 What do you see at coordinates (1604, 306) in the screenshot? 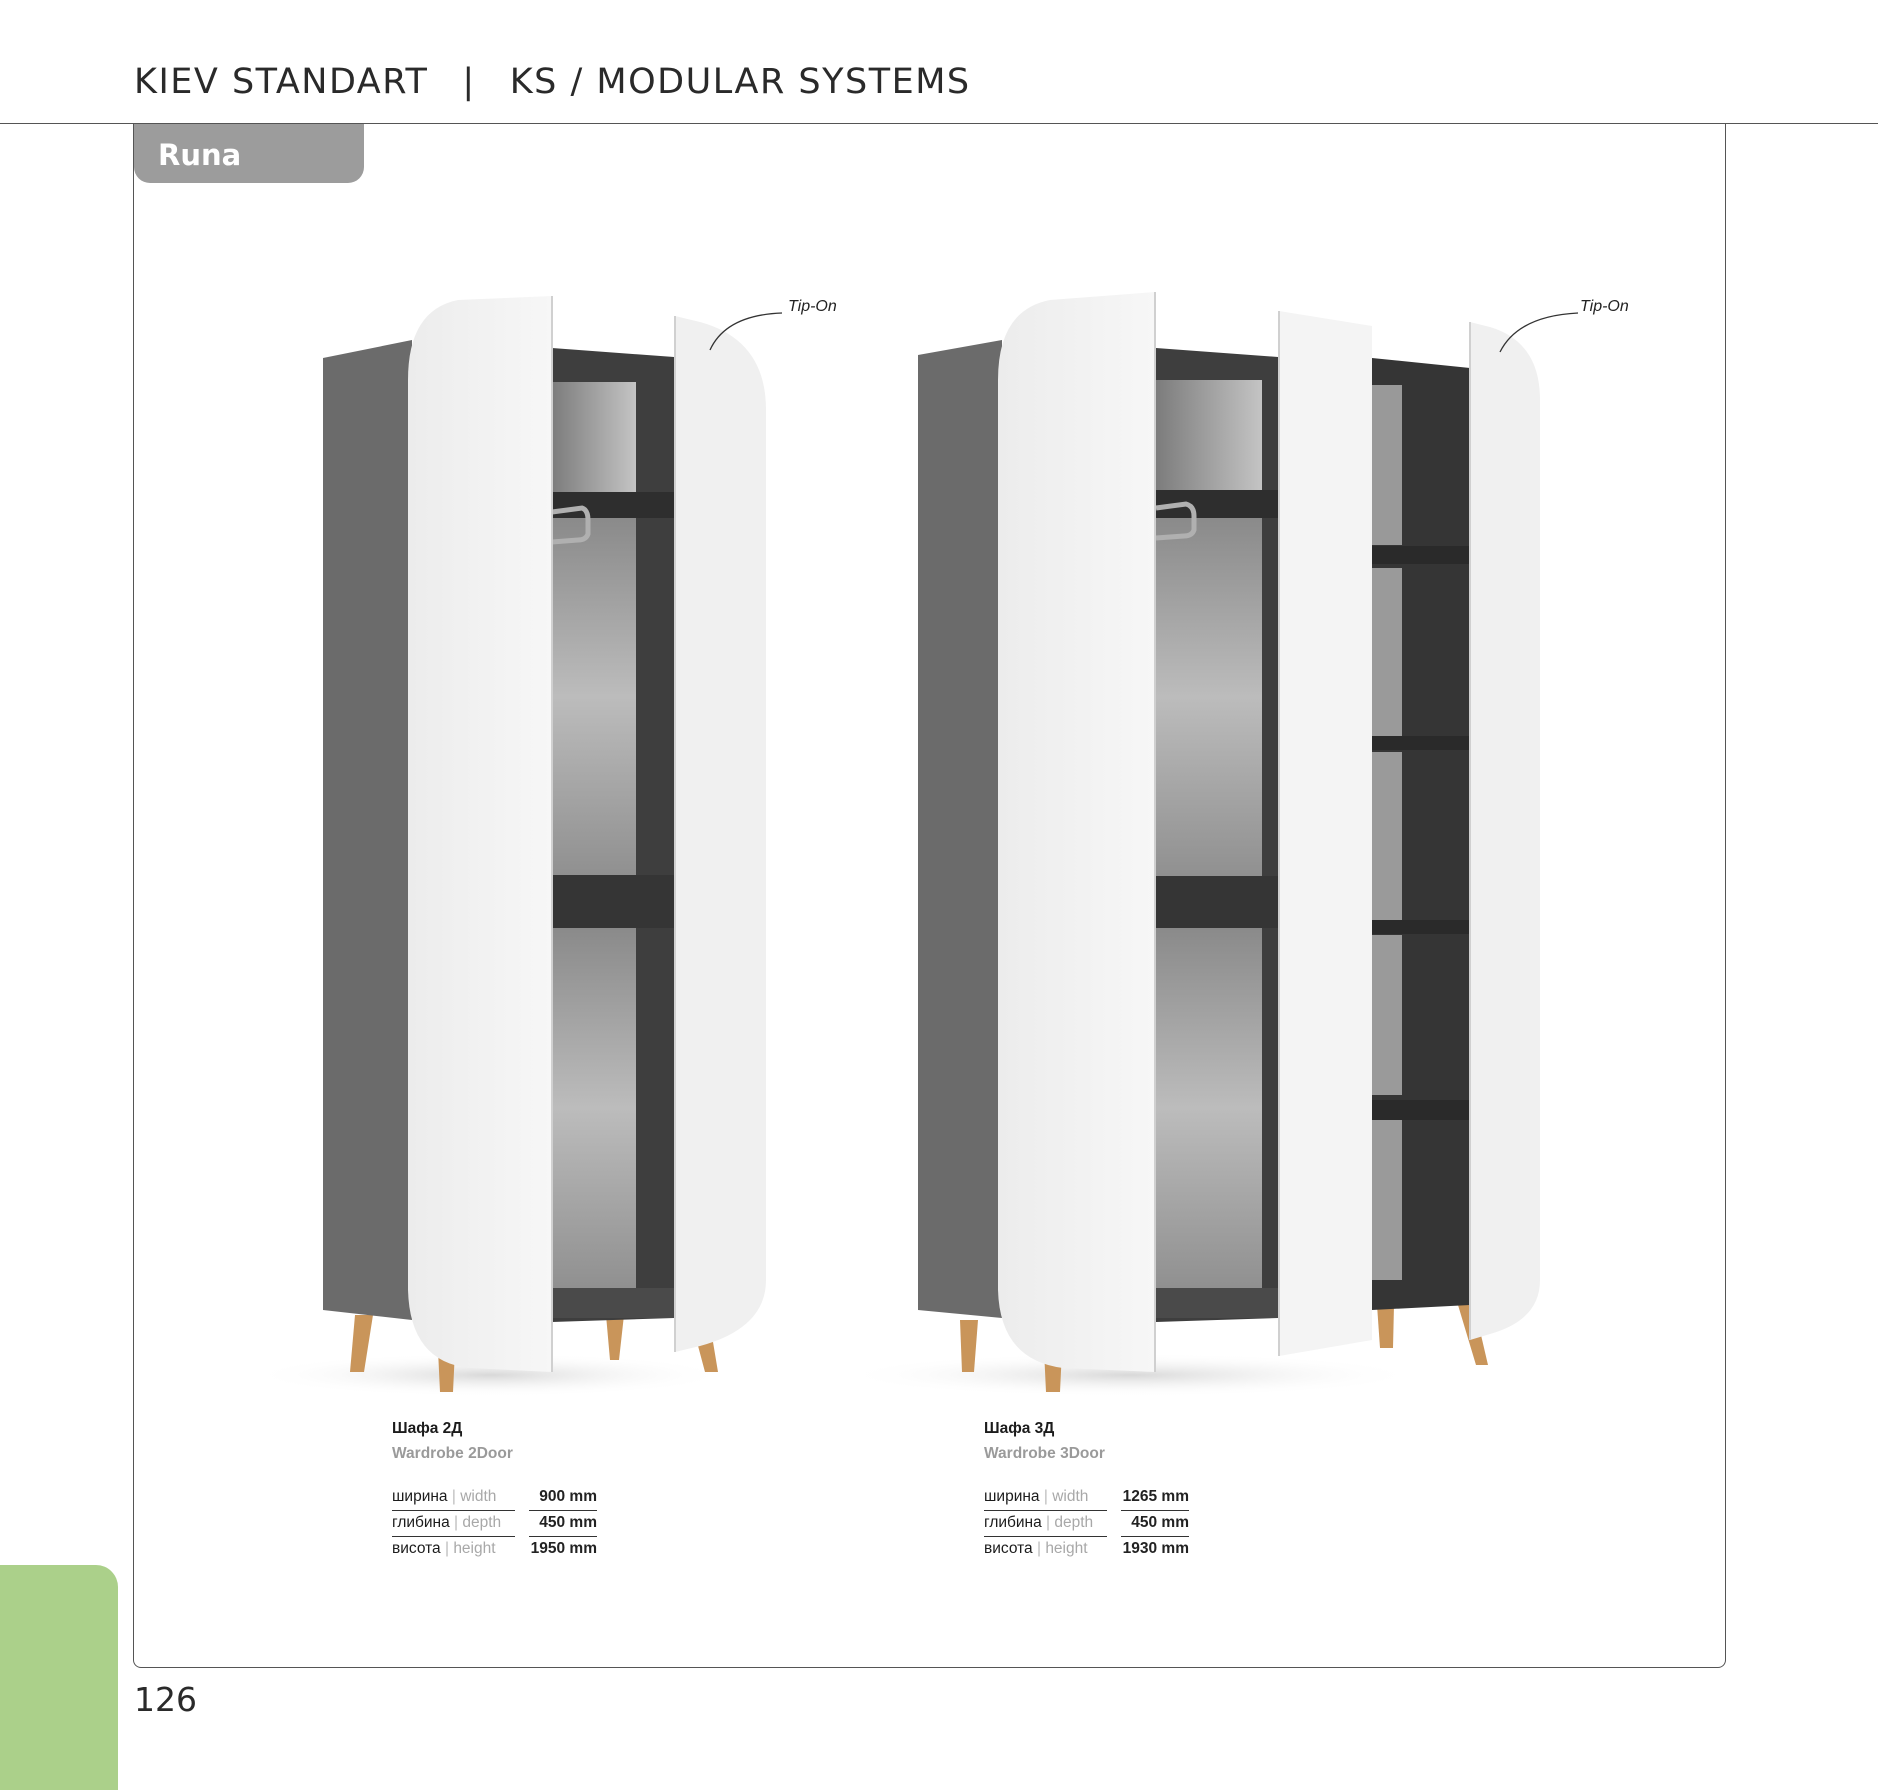
I see `tip-on-callout-3door: Tip-On` at bounding box center [1604, 306].